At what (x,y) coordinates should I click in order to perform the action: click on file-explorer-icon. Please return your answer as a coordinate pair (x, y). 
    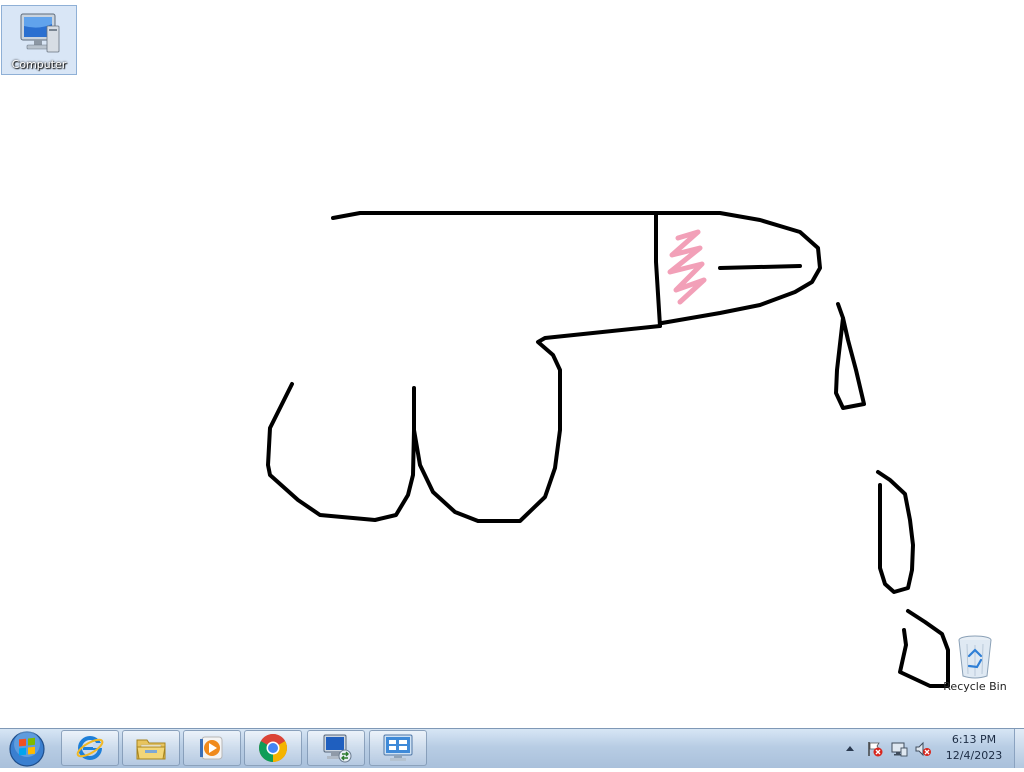
    Looking at the image, I should click on (151, 749).